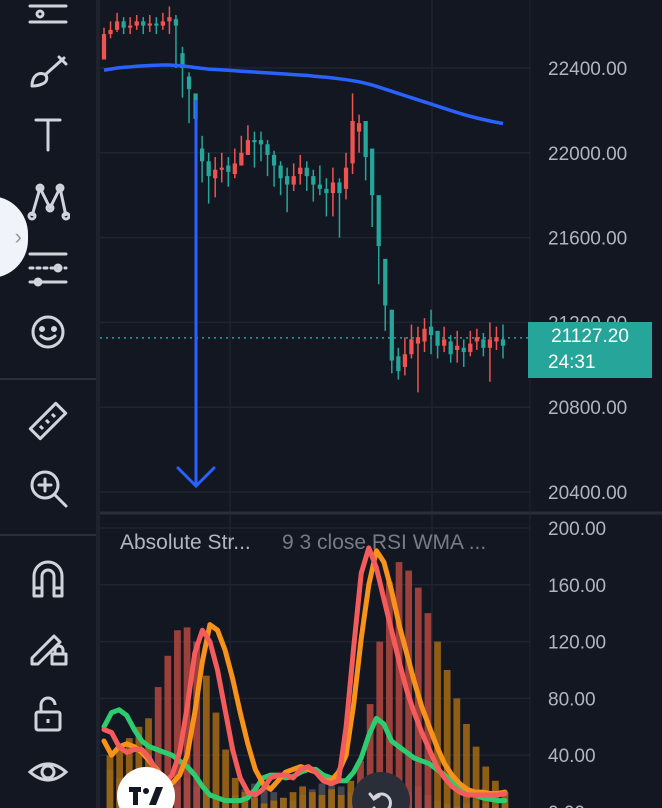  Describe the element at coordinates (48, 488) in the screenshot. I see `zoom-in-tool` at that location.